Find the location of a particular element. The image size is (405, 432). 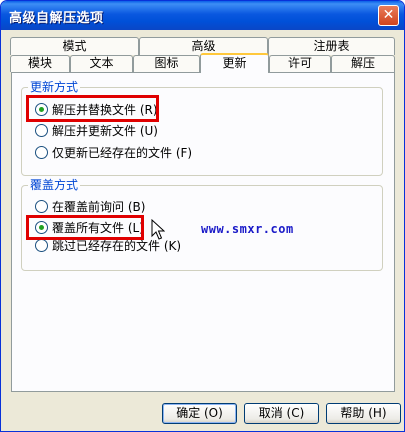

ok-button: 确定 (O) is located at coordinates (199, 413).